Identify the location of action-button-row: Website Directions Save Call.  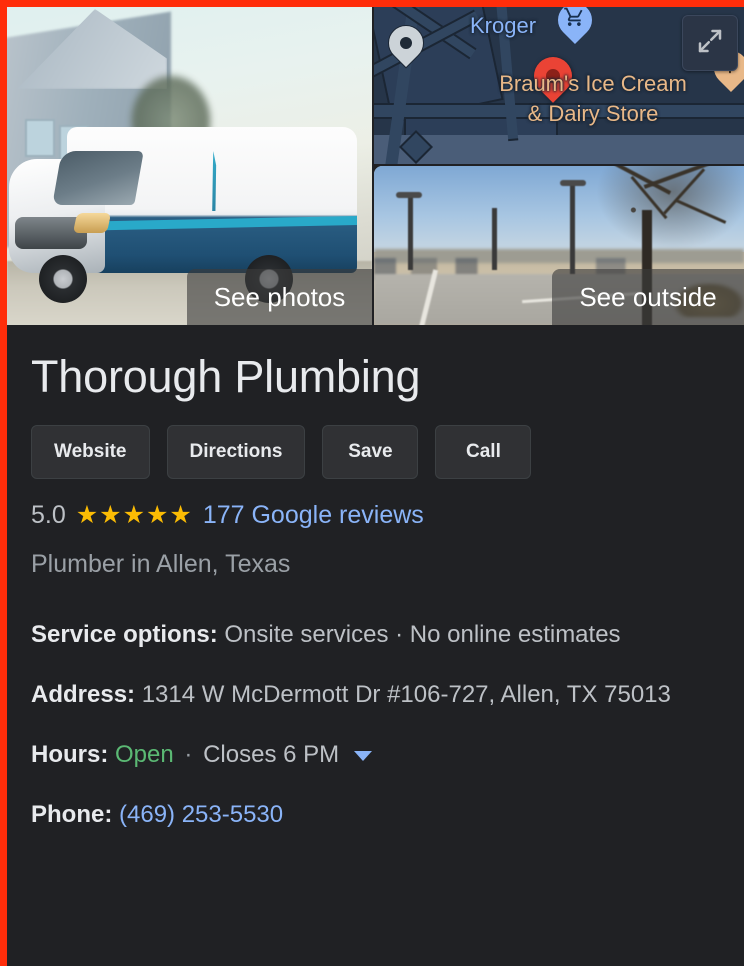
(387, 452).